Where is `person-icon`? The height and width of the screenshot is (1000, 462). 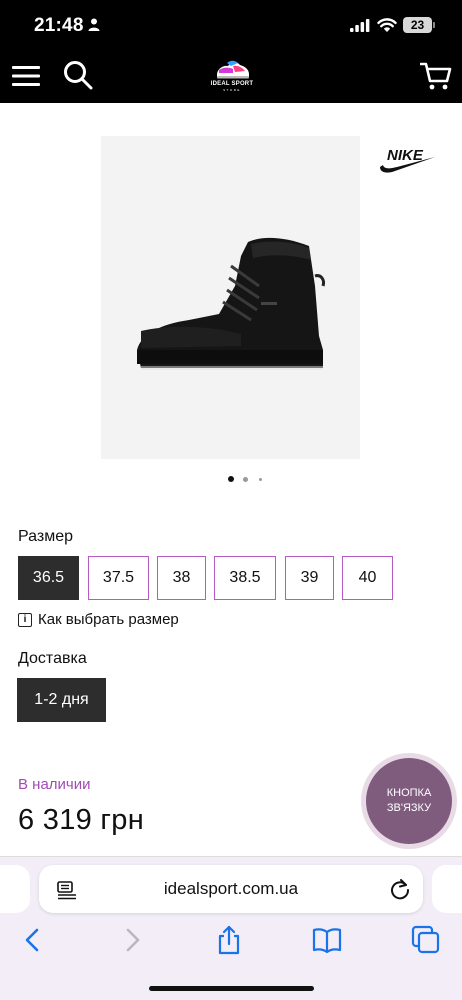
person-icon is located at coordinates (94, 24).